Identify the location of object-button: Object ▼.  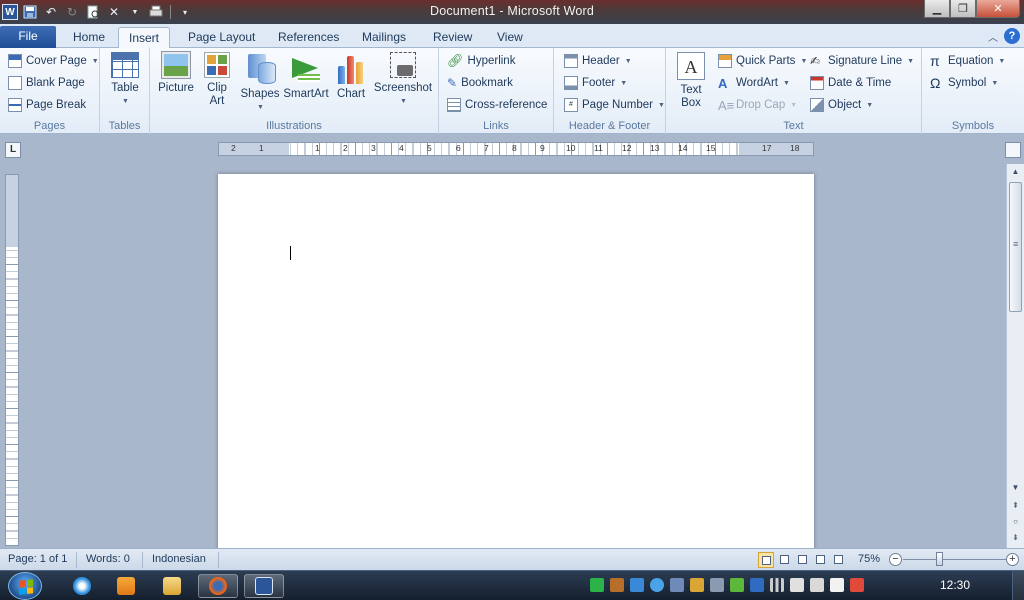
(841, 105).